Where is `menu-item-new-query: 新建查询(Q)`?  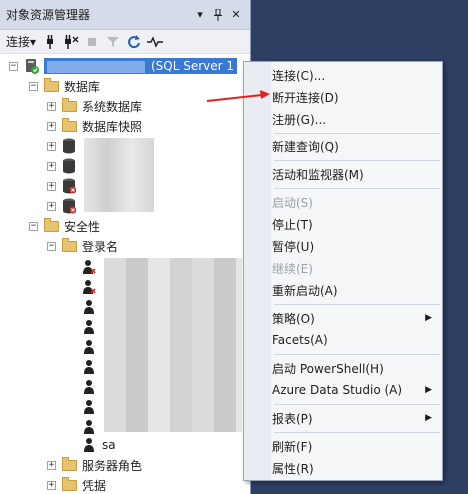 menu-item-new-query: 新建查询(Q) is located at coordinates (357, 146).